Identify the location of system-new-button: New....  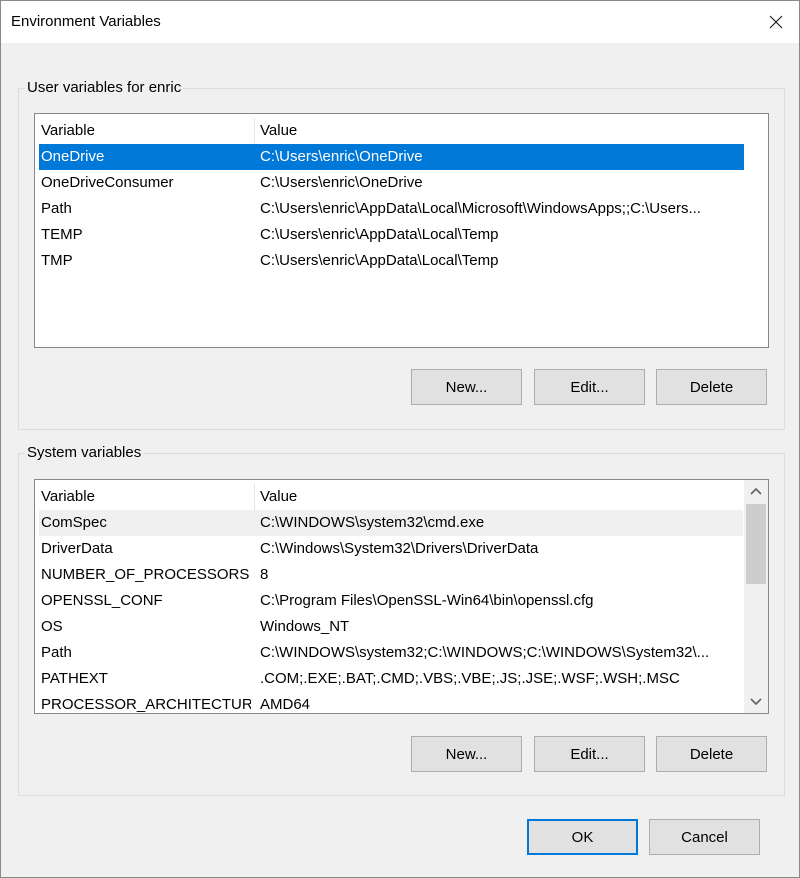
(466, 754).